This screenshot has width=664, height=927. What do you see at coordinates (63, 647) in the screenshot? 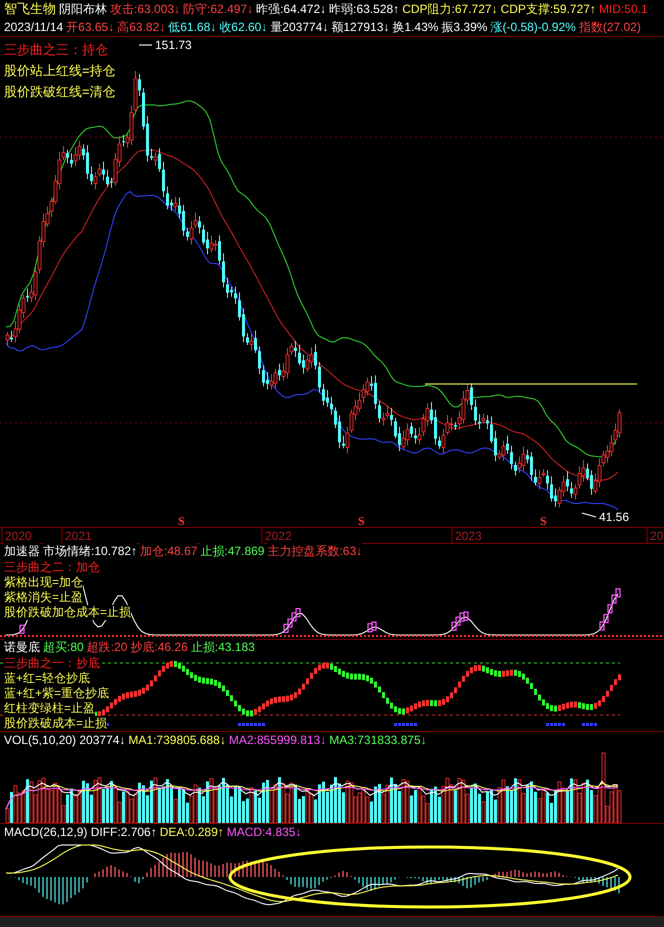
I see `indicator-value: 超买:80` at bounding box center [63, 647].